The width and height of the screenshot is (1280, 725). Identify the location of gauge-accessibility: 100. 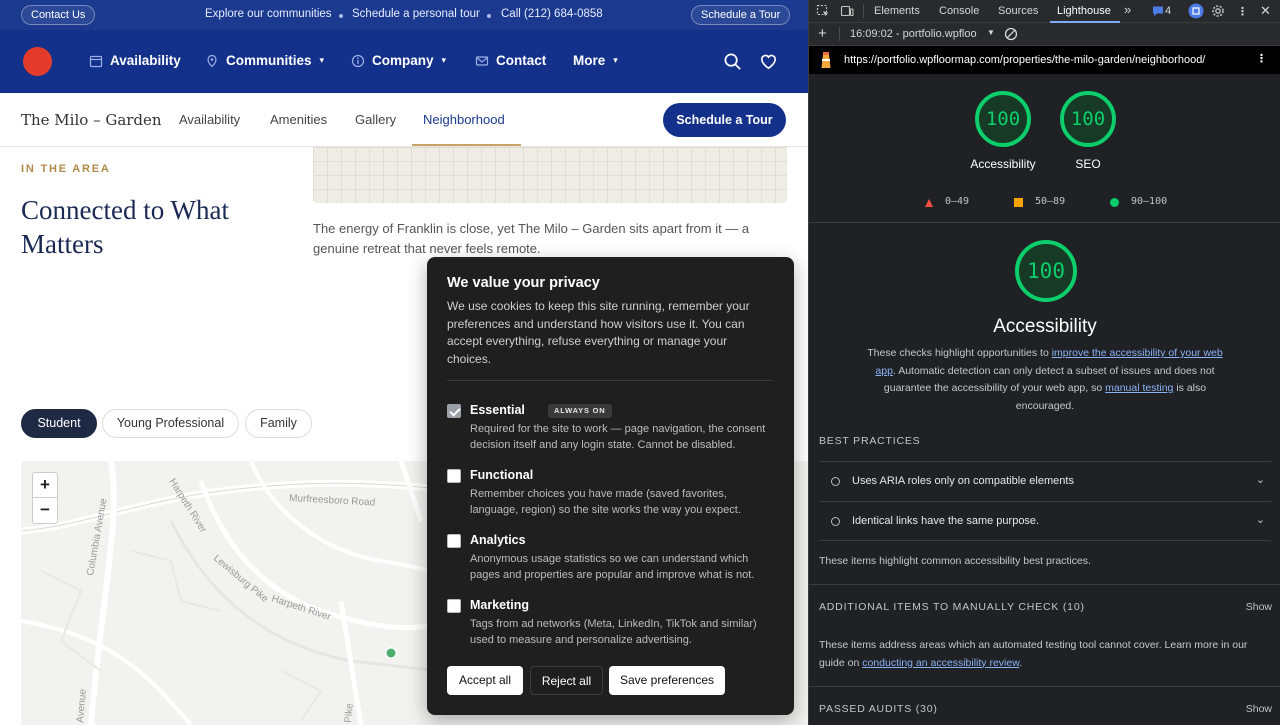
(1003, 119).